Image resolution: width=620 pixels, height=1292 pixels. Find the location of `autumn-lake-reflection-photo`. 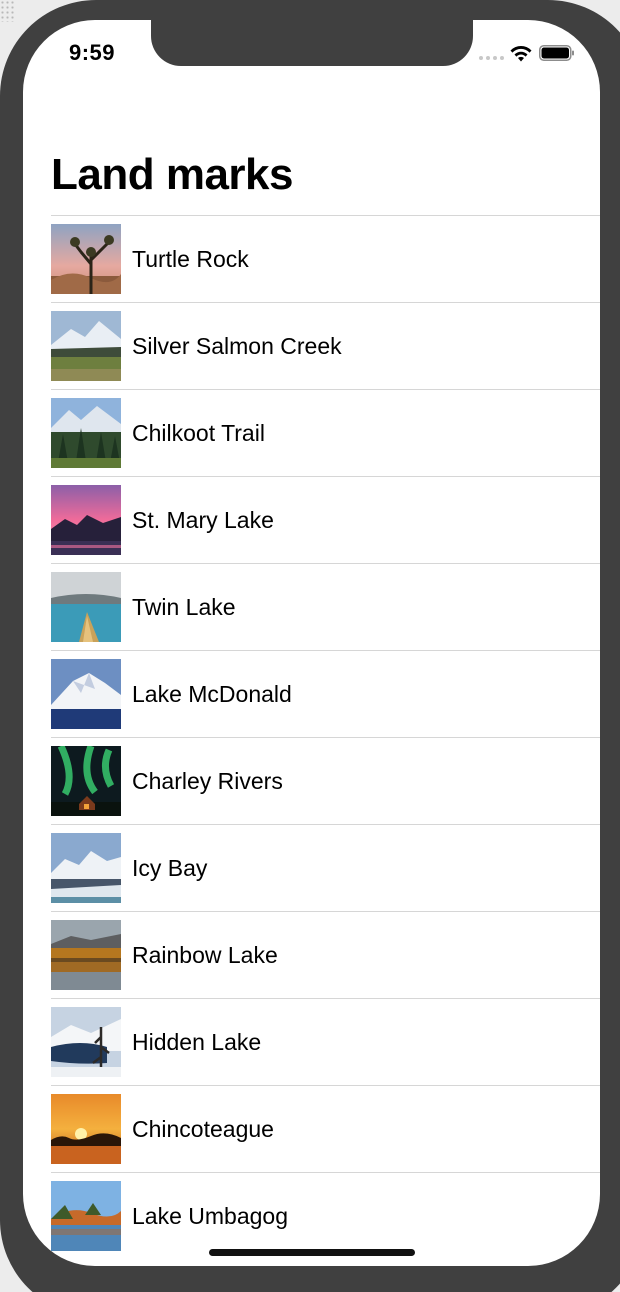

autumn-lake-reflection-photo is located at coordinates (86, 955).